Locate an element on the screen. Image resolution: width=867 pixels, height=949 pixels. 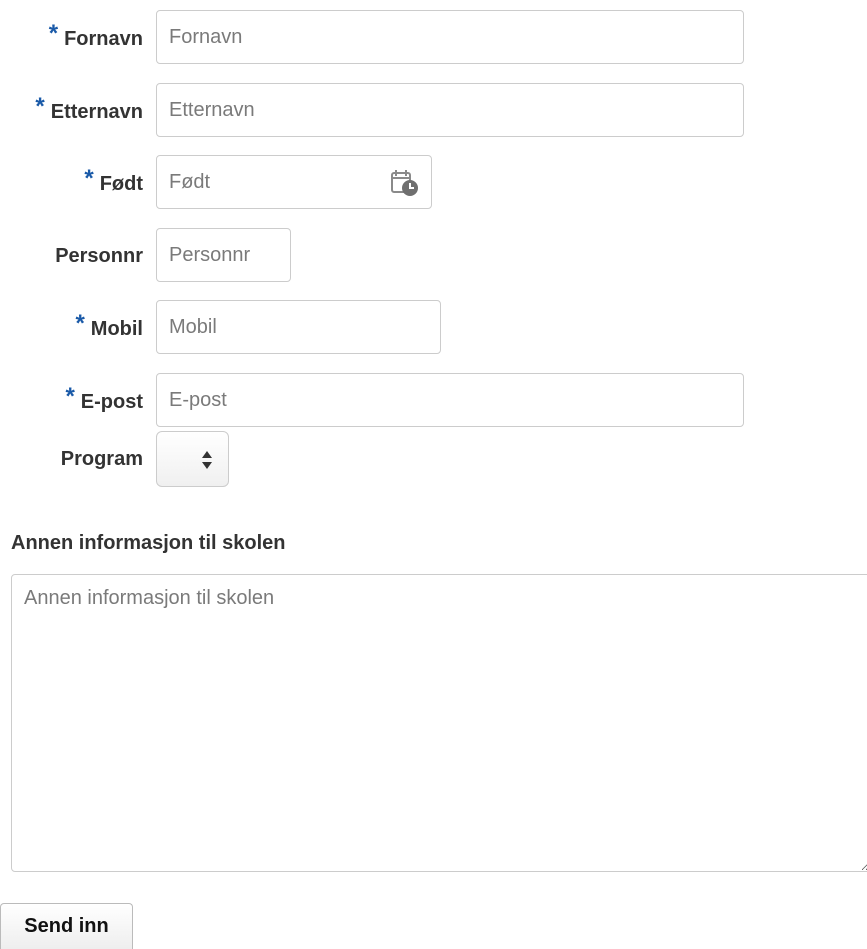
label-fornavn: * Fornavn is located at coordinates (96, 38).